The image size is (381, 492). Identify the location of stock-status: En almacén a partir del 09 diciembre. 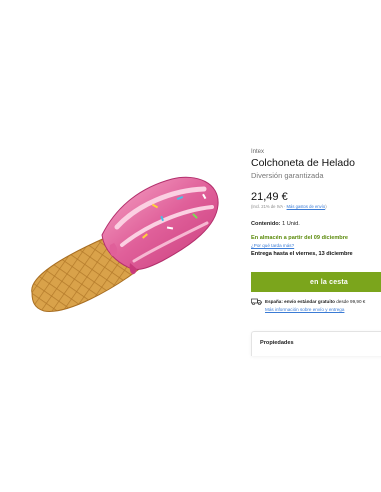
(300, 238).